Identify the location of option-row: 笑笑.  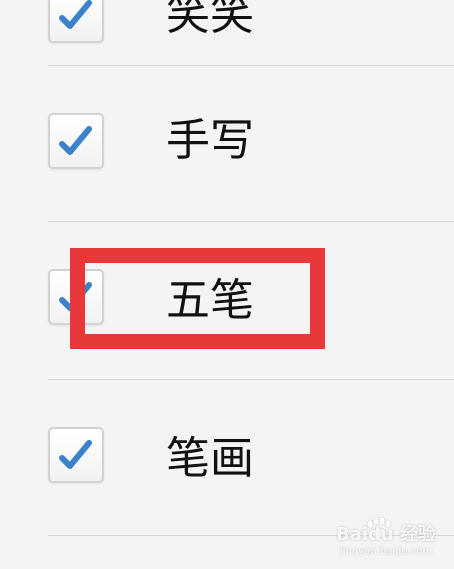
(227, 32).